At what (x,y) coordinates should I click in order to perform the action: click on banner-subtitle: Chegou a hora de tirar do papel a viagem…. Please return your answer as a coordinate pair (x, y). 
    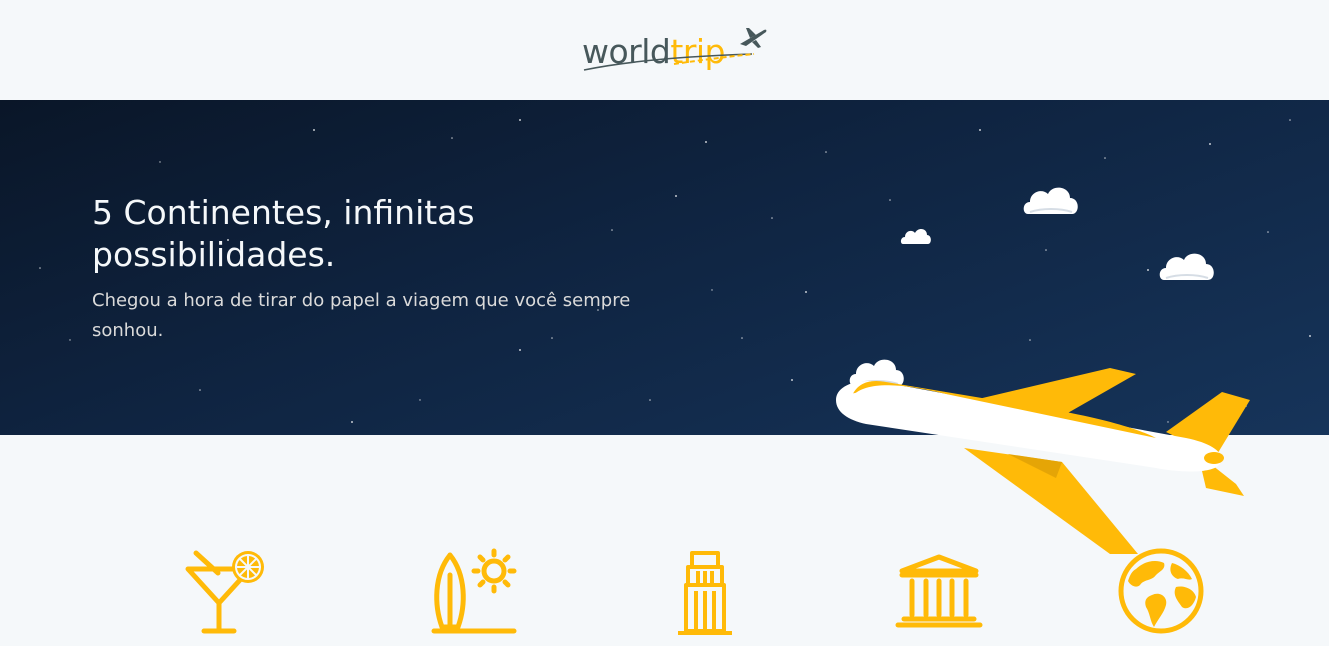
    Looking at the image, I should click on (361, 315).